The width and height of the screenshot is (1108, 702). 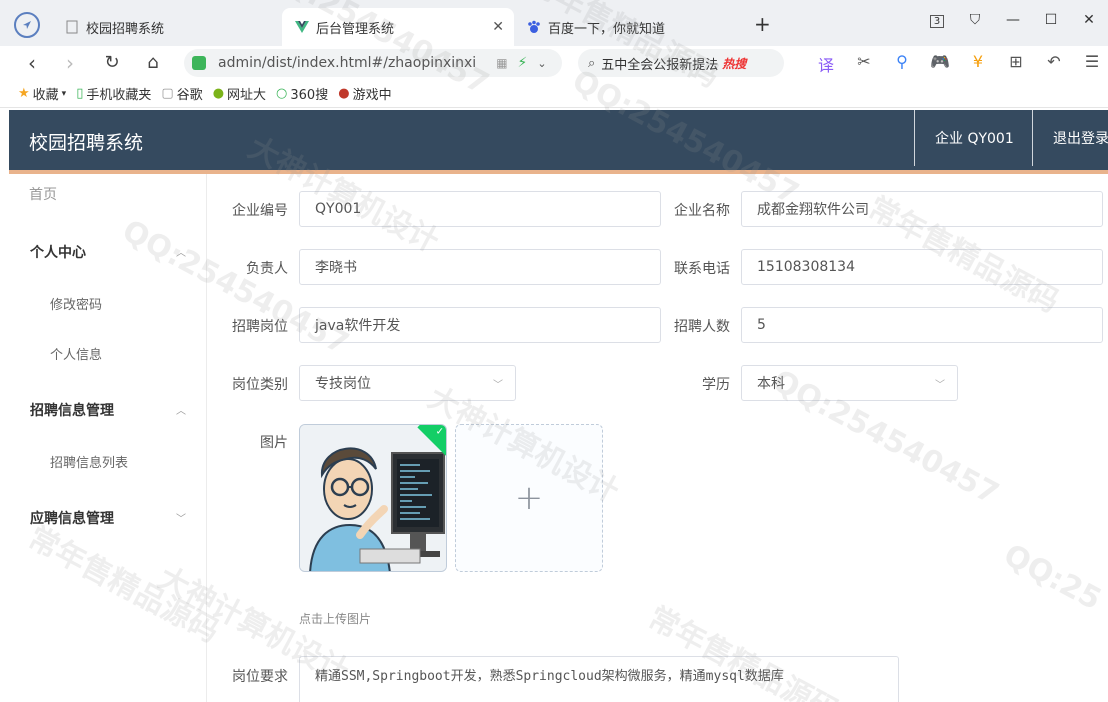 I want to click on close-icon: ✕, so click(x=498, y=27).